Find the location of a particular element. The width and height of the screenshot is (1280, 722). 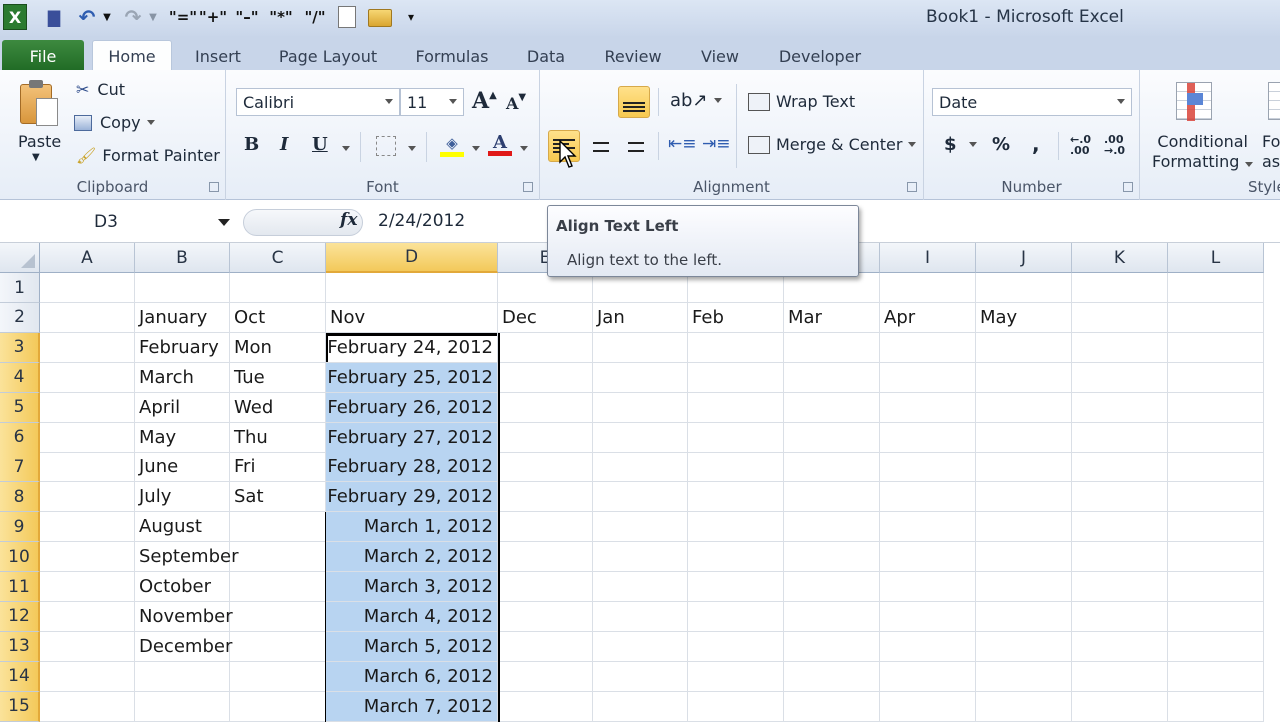

borders-dropdown-icon is located at coordinates (412, 148).